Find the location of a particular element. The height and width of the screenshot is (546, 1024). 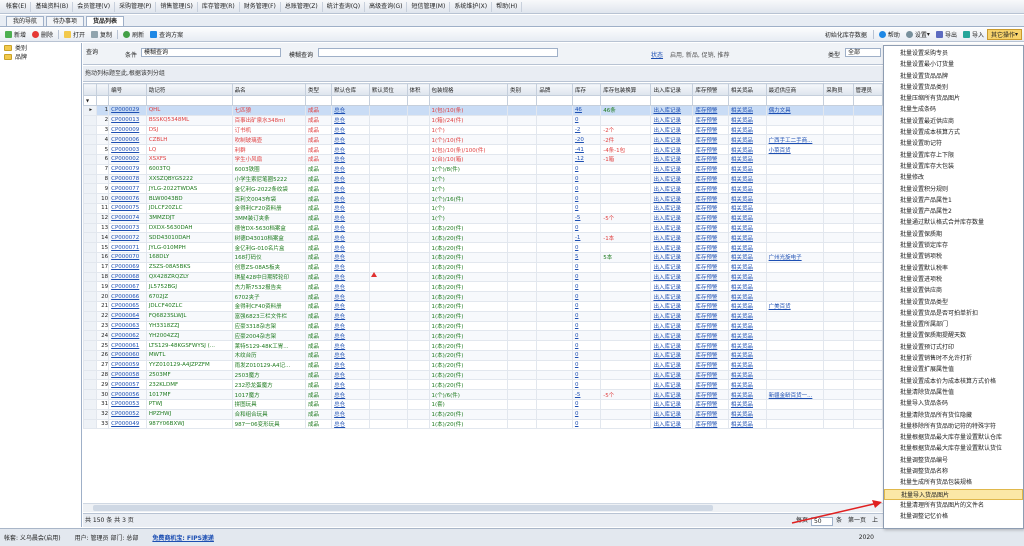

column-header: 类别 is located at coordinates (522, 89).